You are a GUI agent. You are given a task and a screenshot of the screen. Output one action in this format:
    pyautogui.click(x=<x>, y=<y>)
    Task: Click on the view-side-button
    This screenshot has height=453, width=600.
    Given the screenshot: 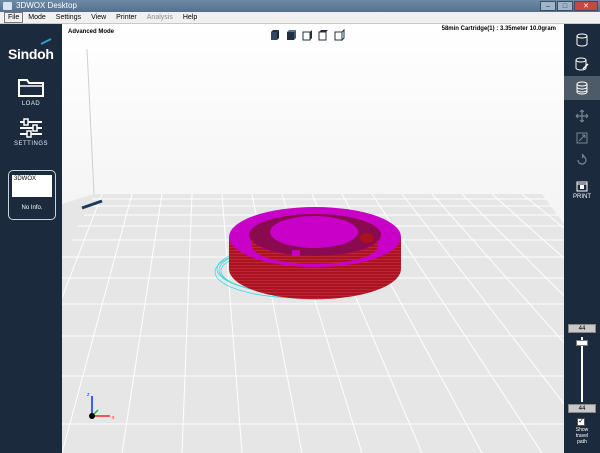 What is the action you would take?
    pyautogui.click(x=307, y=35)
    